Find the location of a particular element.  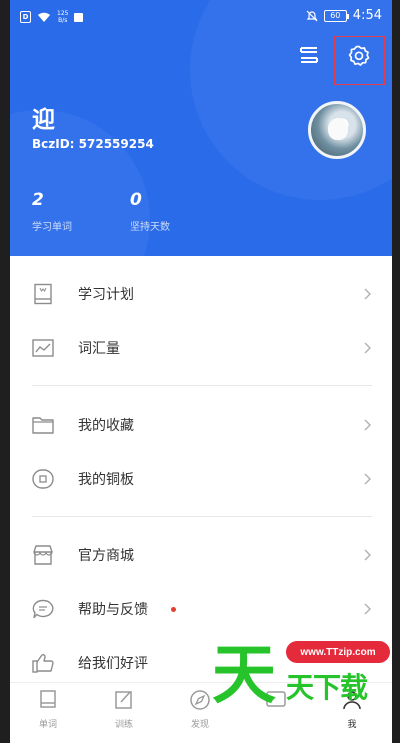

tab-training: 训练 is located at coordinates (124, 713).